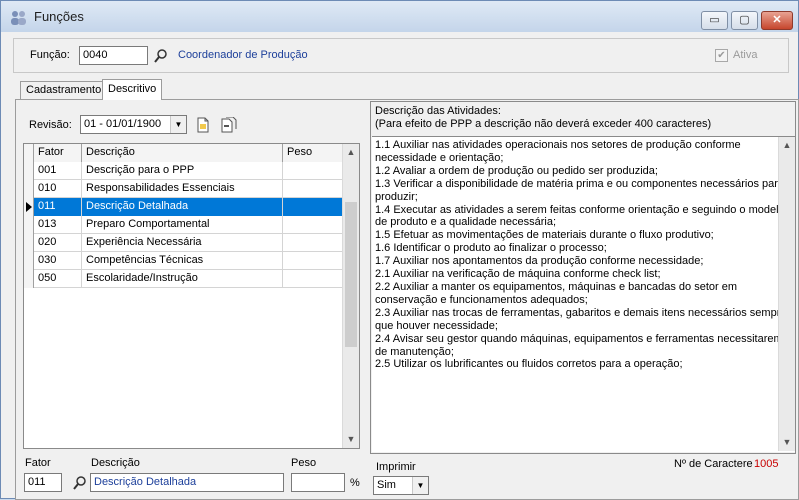 The height and width of the screenshot is (500, 799). I want to click on window-title: Funções, so click(59, 16).